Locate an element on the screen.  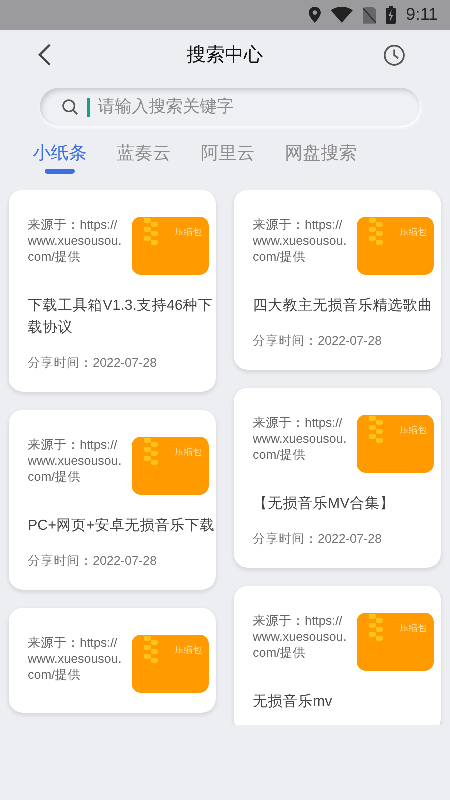
location-icon is located at coordinates (315, 15).